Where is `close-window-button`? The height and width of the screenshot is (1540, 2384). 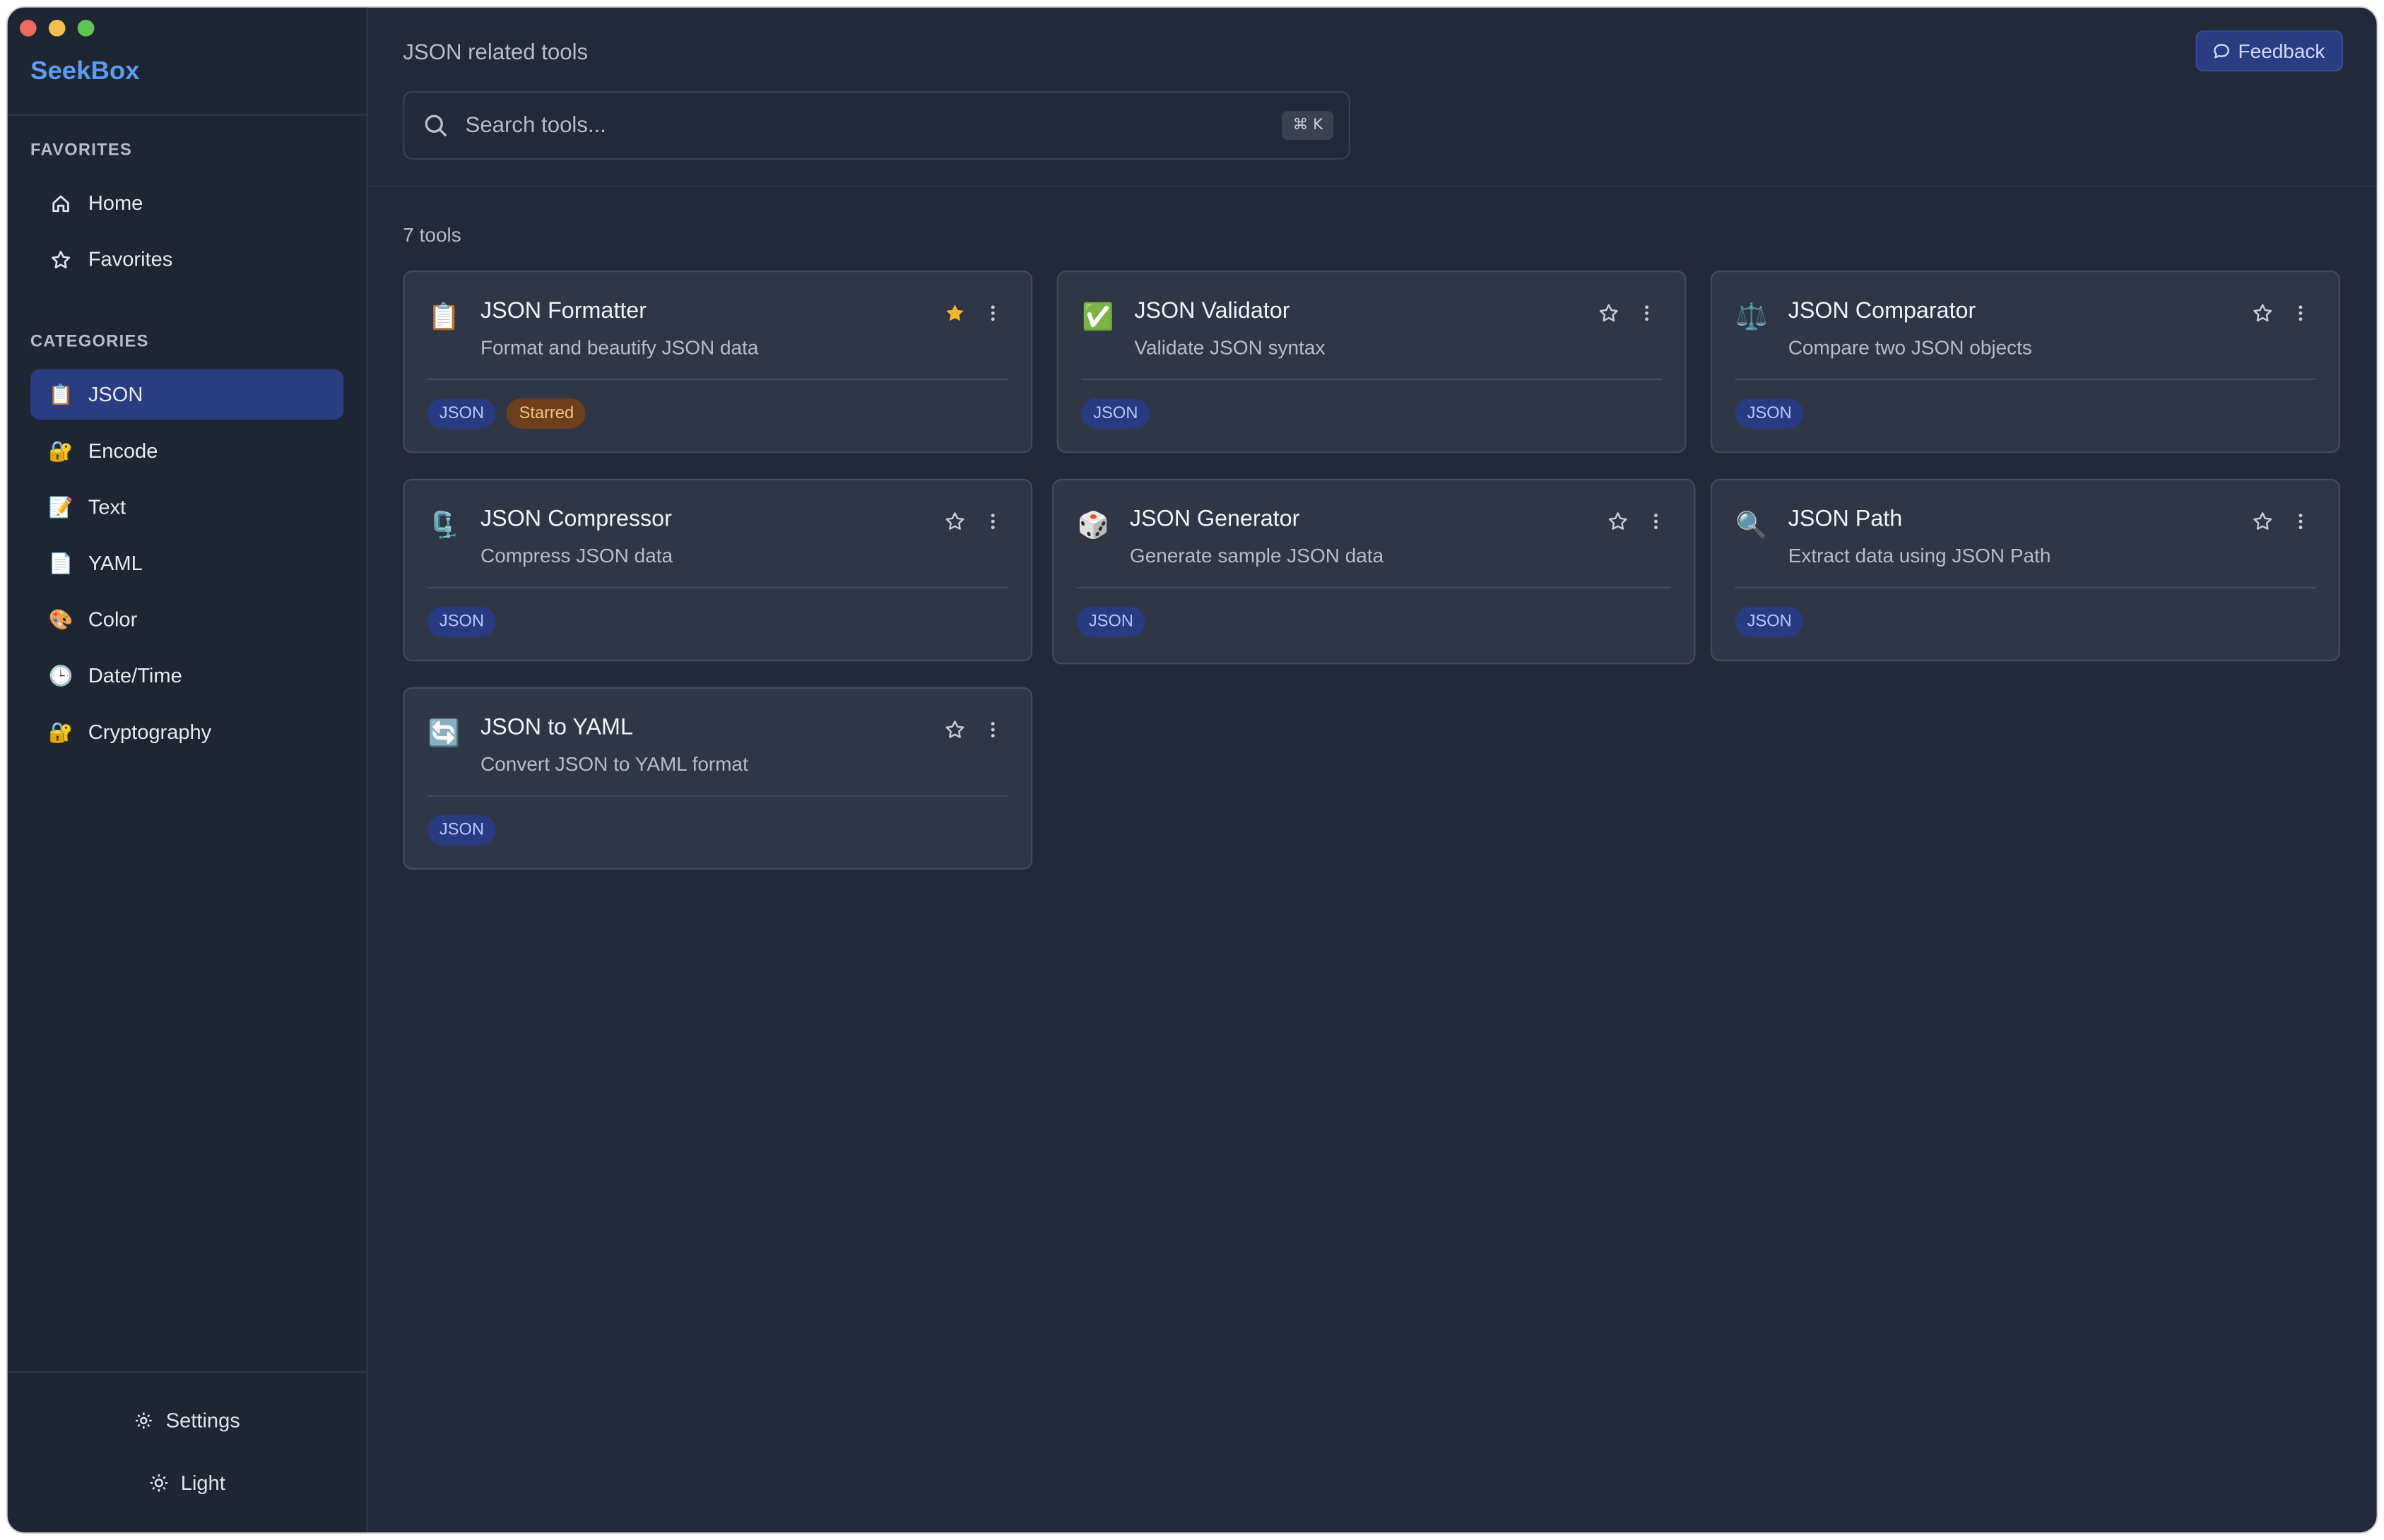 close-window-button is located at coordinates (28, 28).